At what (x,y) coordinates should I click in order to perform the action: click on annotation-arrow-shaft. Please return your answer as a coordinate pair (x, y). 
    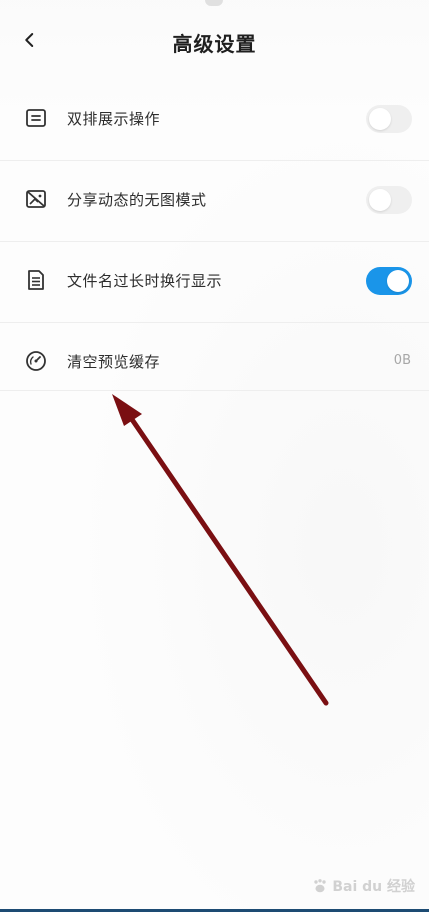
    Looking at the image, I should click on (228, 560).